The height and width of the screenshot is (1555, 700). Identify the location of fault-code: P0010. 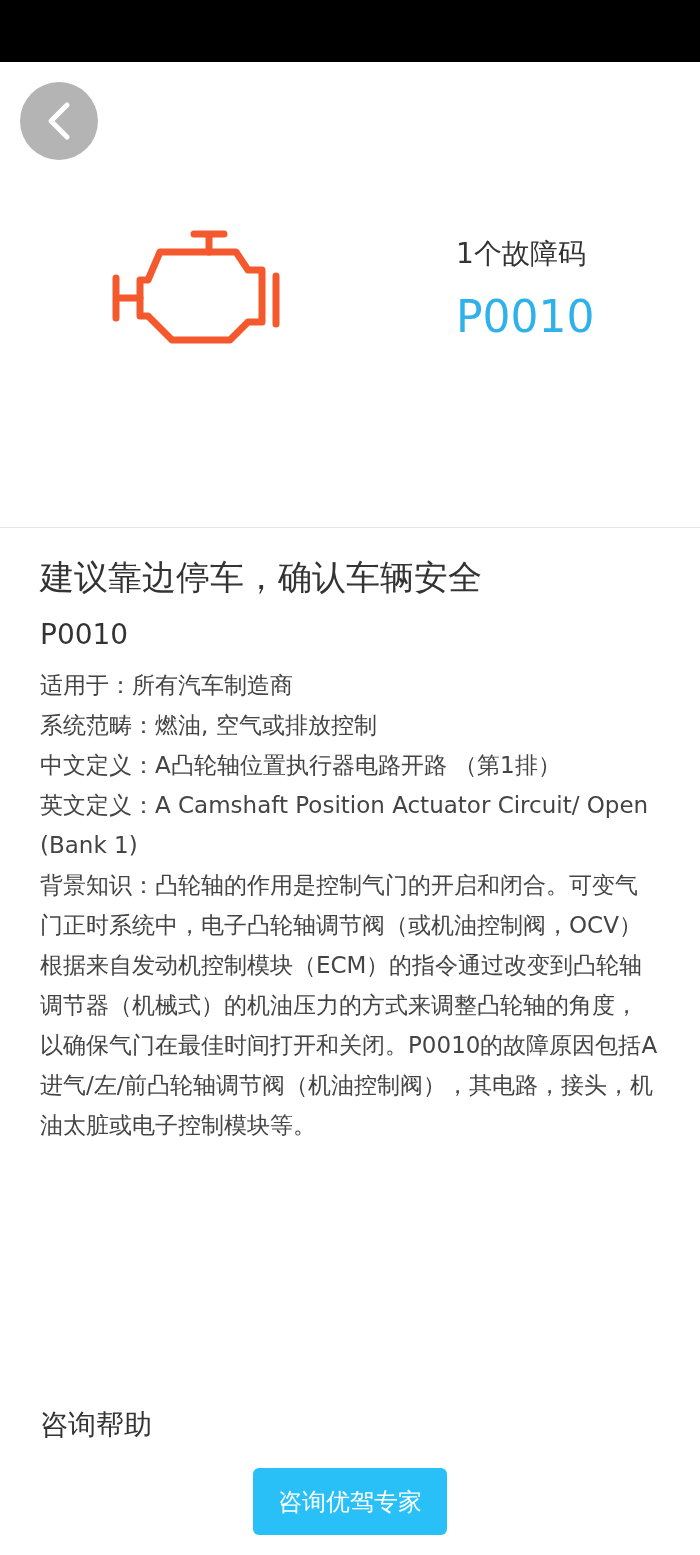
(525, 316).